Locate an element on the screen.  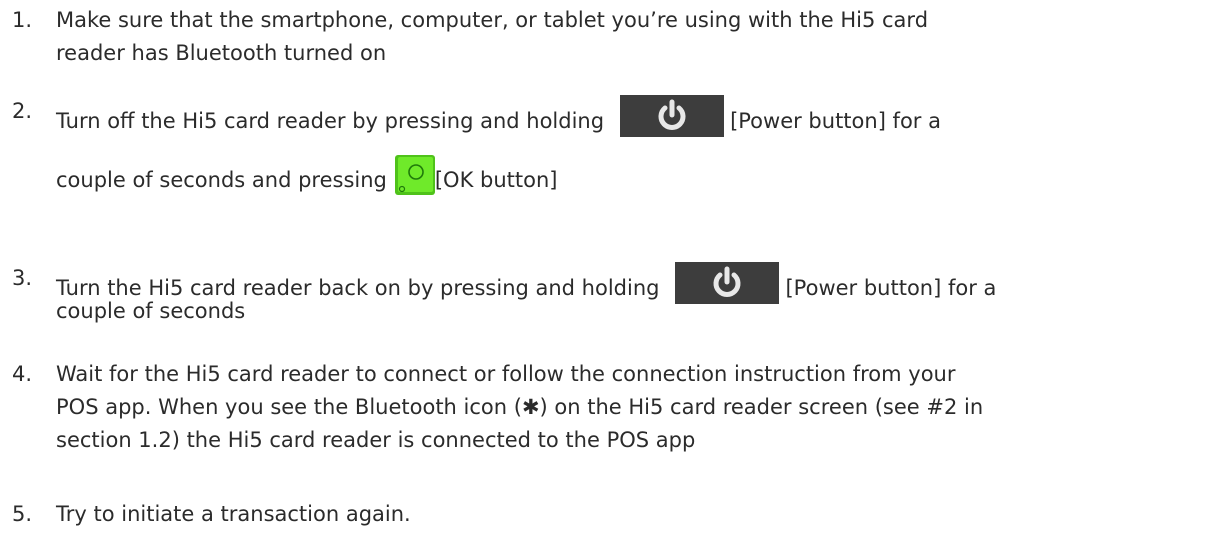
step-text: couple of seconds and pressing is located at coordinates (221, 180).